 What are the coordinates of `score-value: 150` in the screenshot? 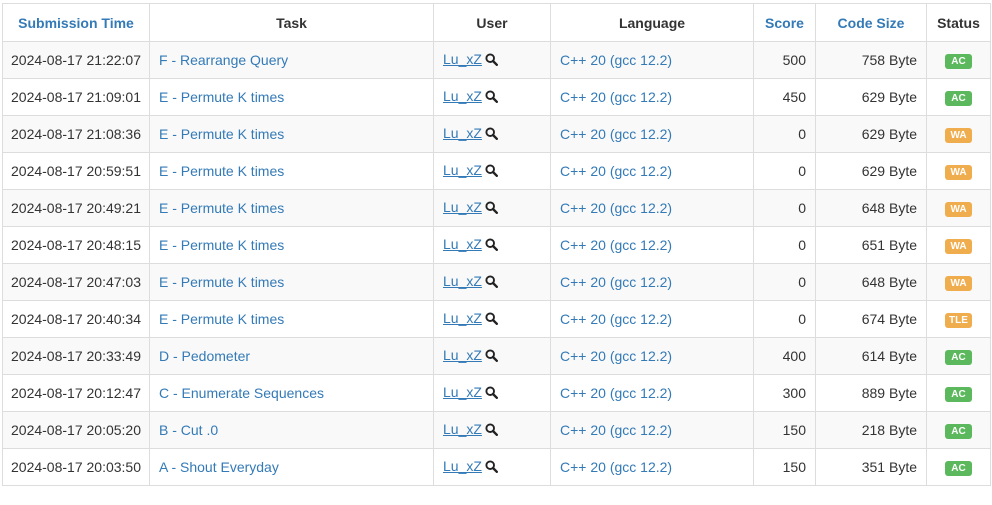 It's located at (794, 430).